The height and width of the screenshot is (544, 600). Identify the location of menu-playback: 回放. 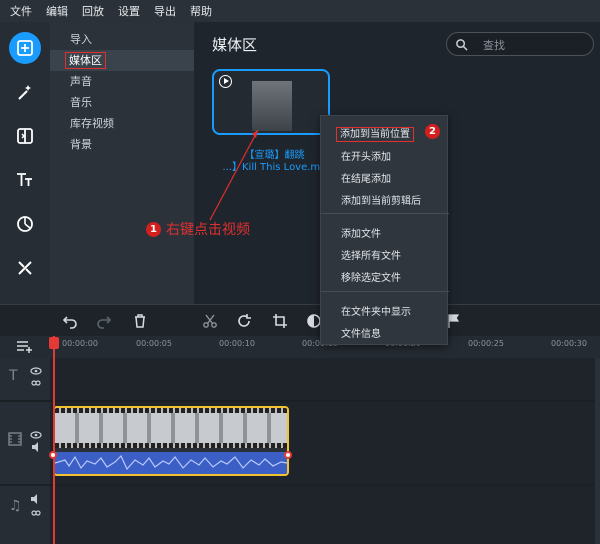
(93, 11).